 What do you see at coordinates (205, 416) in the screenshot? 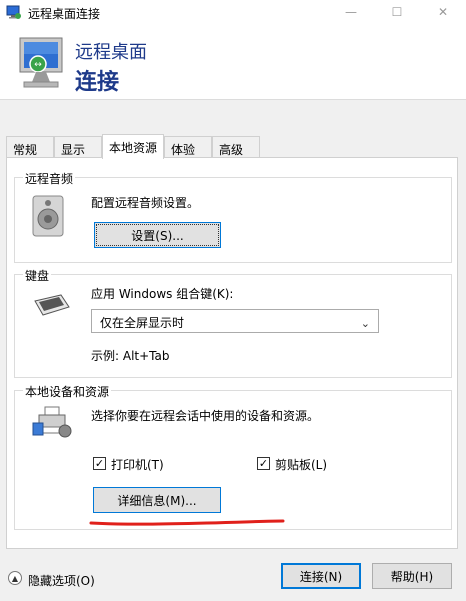
I see `local-devices-description: 选择你要在远程会话中使用的设备和资源。` at bounding box center [205, 416].